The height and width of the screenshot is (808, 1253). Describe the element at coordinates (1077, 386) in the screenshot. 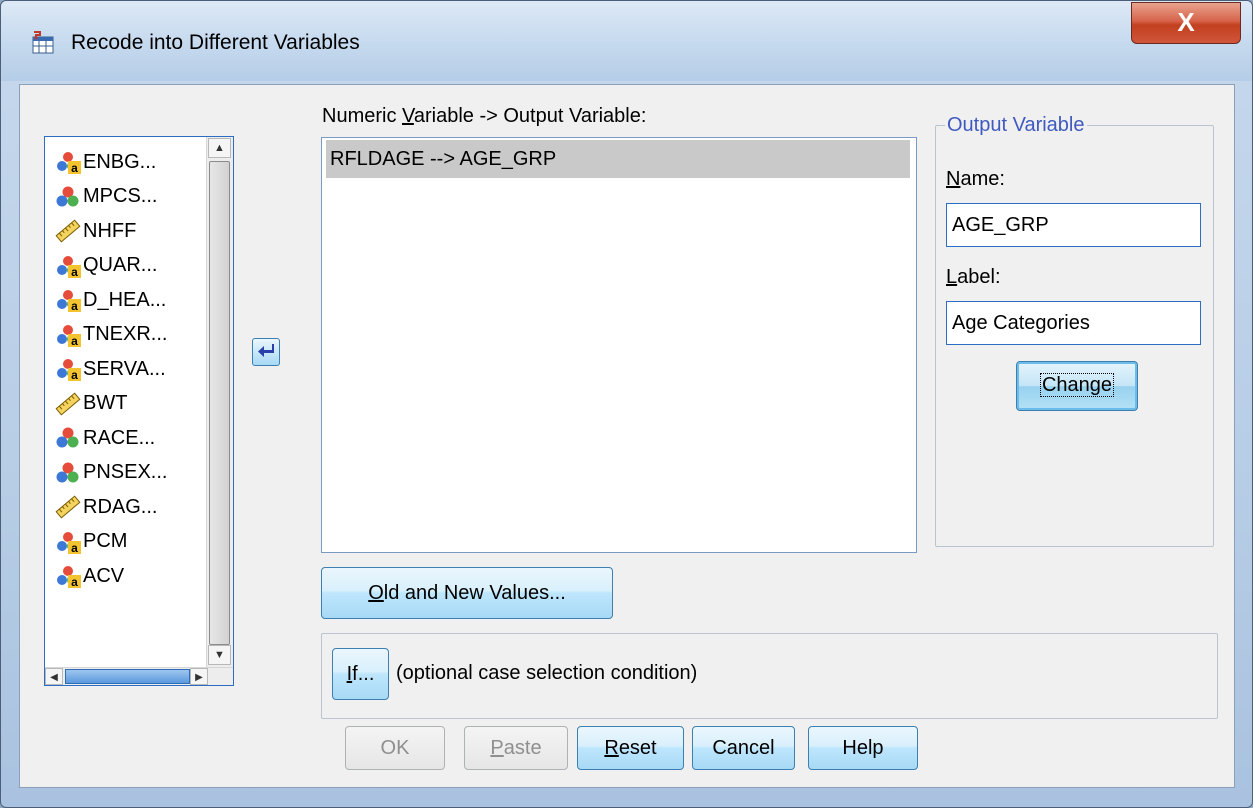

I see `change-button: Change` at that location.